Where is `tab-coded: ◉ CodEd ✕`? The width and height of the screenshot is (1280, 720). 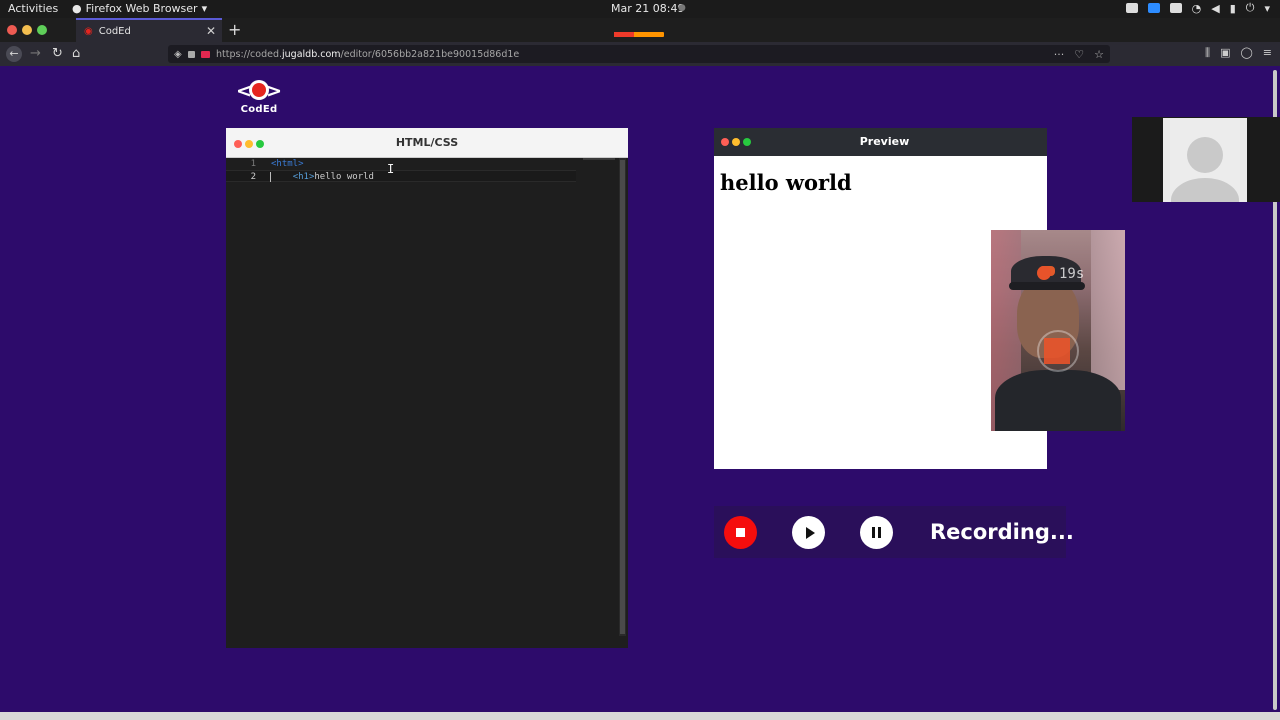
tab-coded: ◉ CodEd ✕ is located at coordinates (149, 30).